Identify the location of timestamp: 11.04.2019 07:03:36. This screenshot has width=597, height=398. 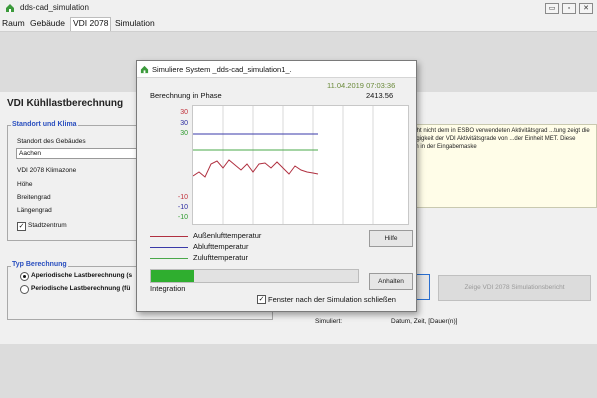
(361, 85).